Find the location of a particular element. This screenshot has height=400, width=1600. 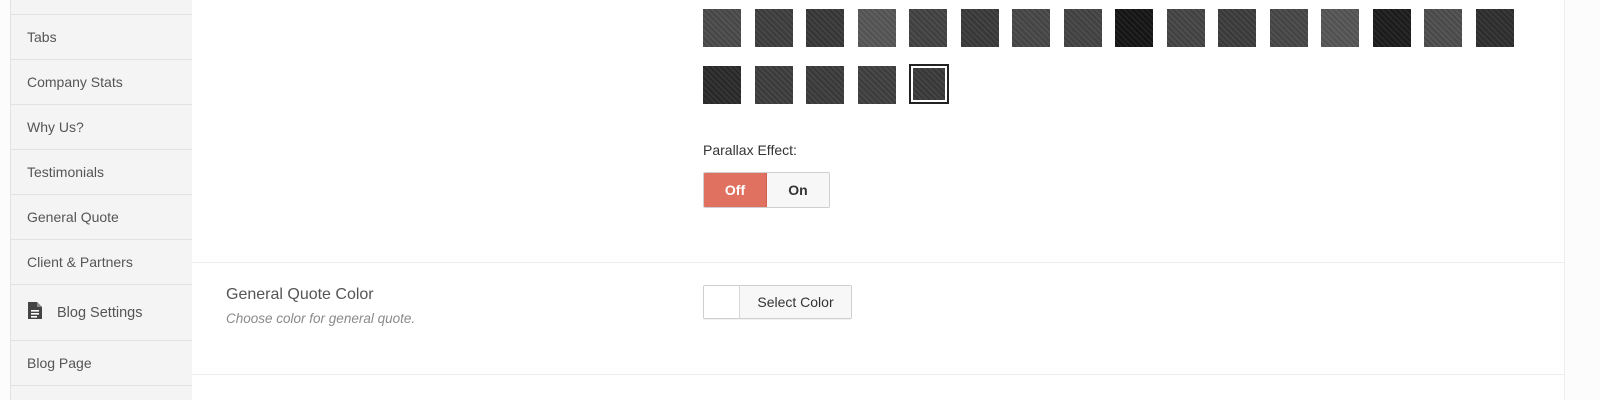

parallax-toggle: Off On is located at coordinates (766, 190).